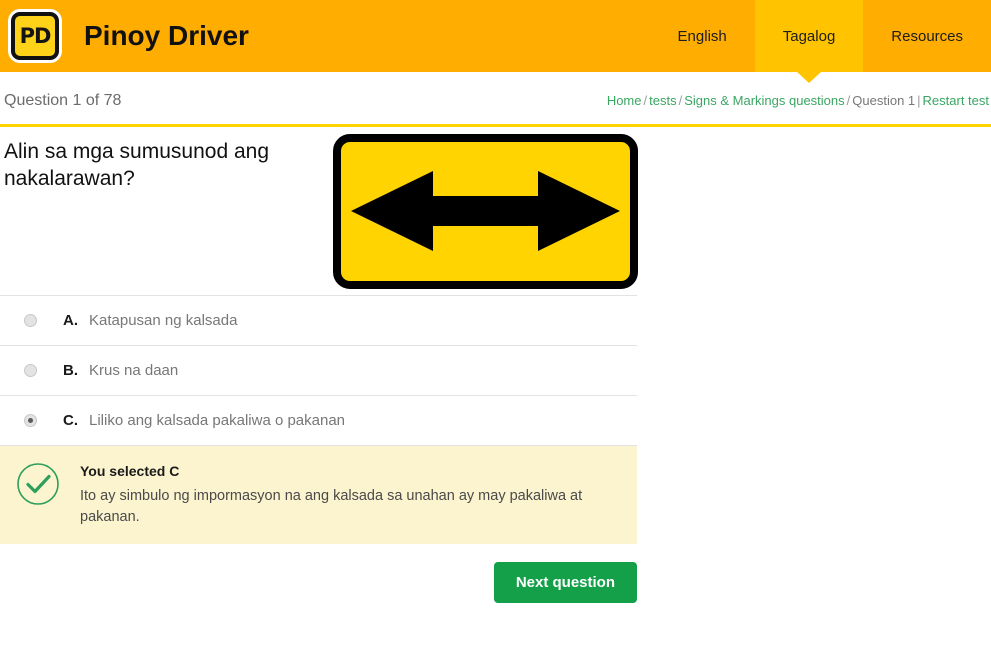 The image size is (991, 649). I want to click on nav-item-tagalog: Tagalog, so click(809, 41).